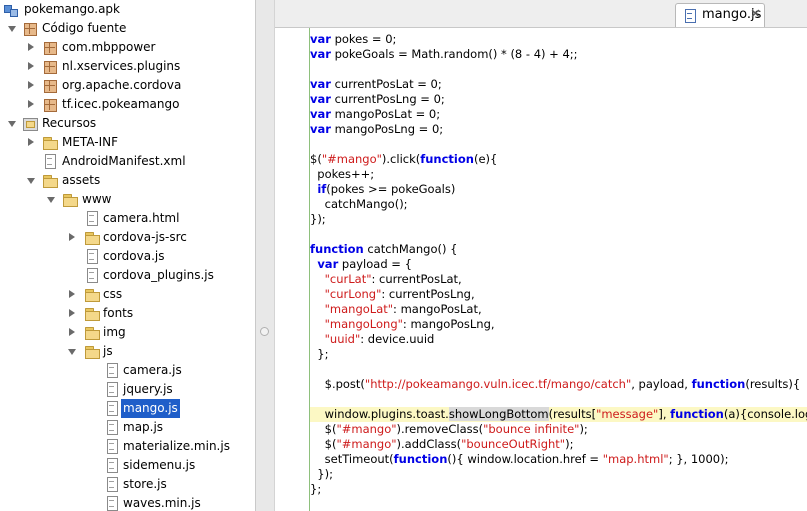 The width and height of the screenshot is (807, 511). What do you see at coordinates (141, 218) in the screenshot?
I see `tree-item-label: camera.html` at bounding box center [141, 218].